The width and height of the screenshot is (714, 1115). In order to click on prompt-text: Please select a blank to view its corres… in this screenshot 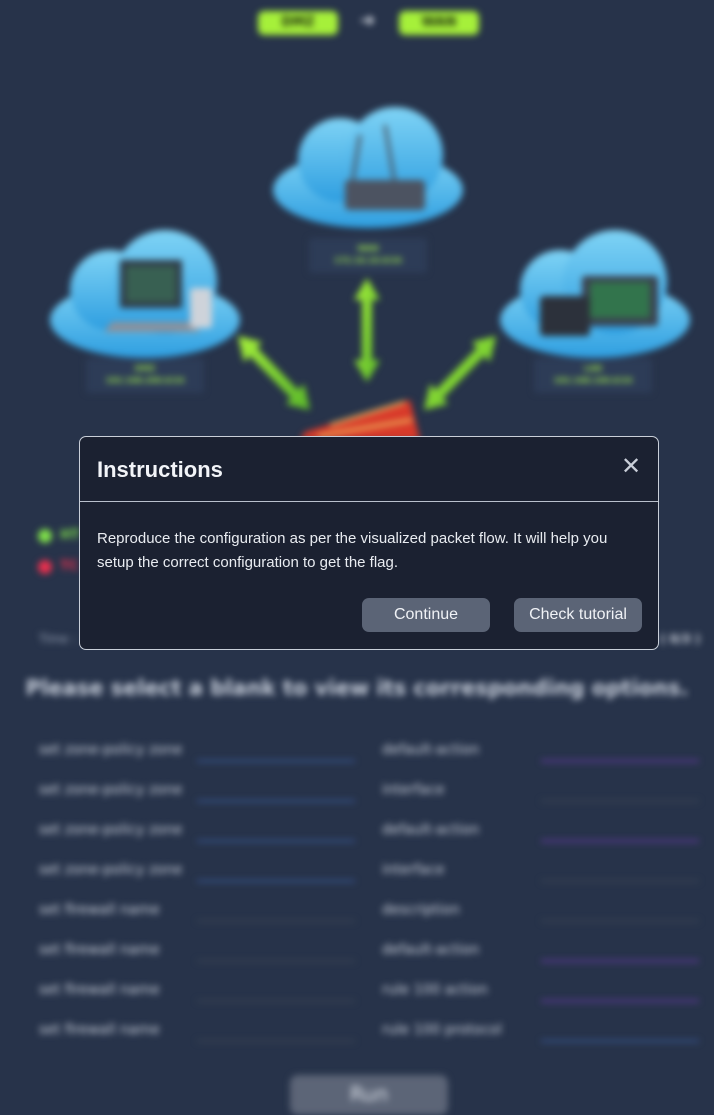, I will do `click(357, 688)`.